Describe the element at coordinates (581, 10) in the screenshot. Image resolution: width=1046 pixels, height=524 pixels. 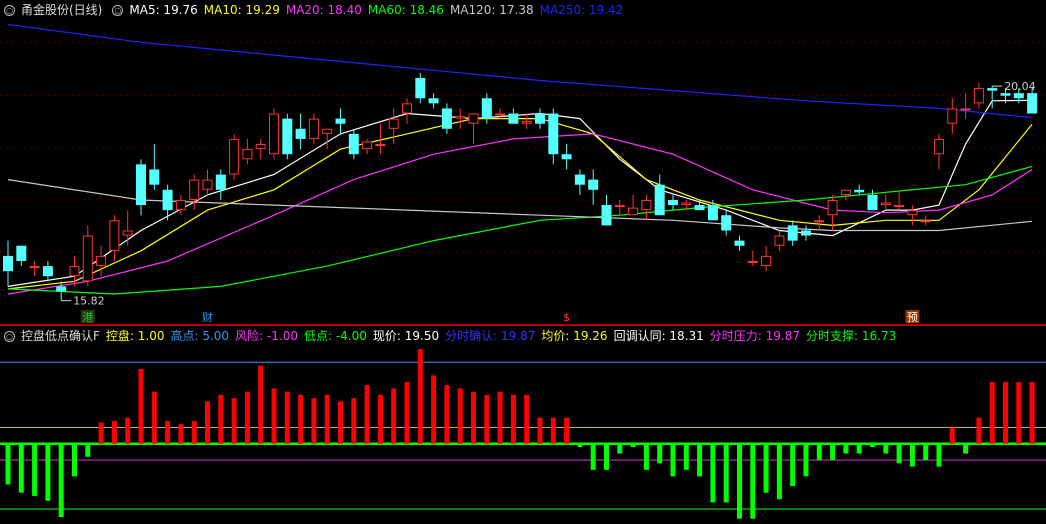
I see `top-legend-item: MA250: 19.42` at that location.